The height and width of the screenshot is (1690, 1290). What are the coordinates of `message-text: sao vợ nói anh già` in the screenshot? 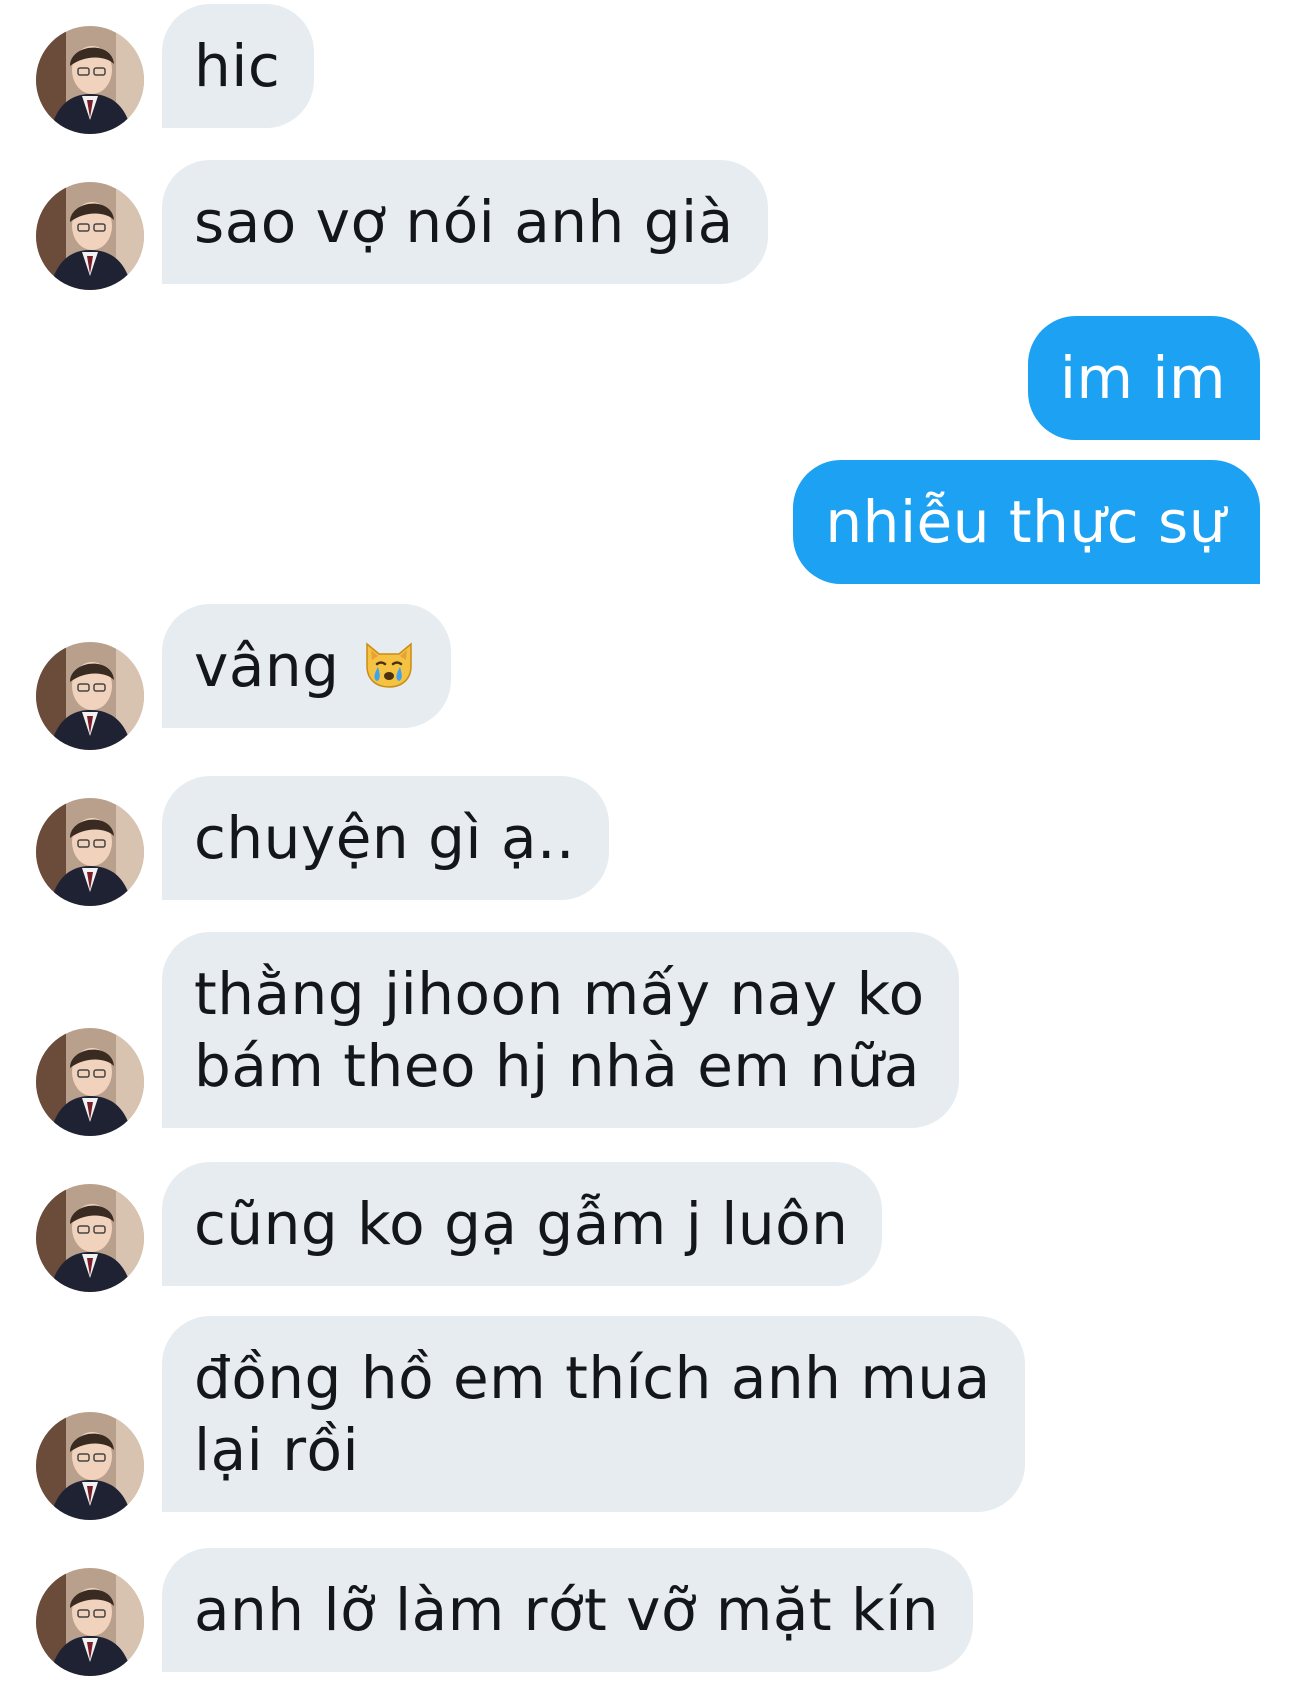 It's located at (464, 222).